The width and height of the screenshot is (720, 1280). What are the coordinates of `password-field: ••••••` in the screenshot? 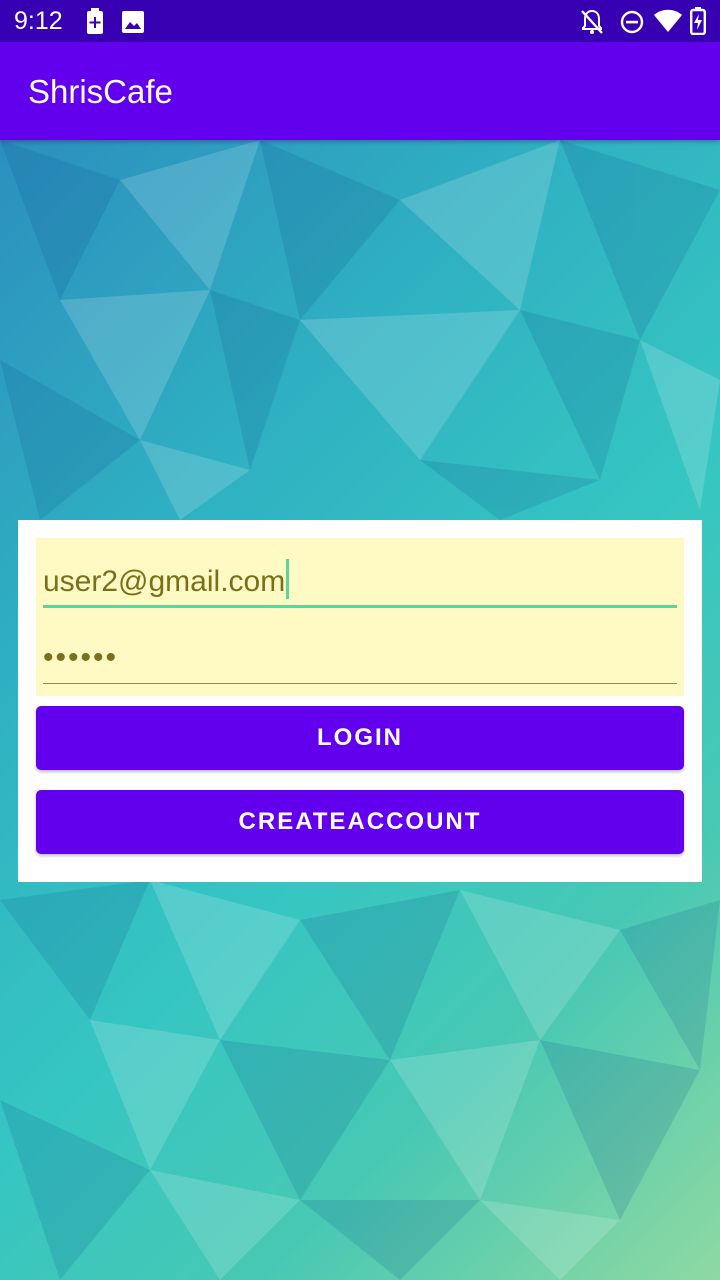 It's located at (360, 656).